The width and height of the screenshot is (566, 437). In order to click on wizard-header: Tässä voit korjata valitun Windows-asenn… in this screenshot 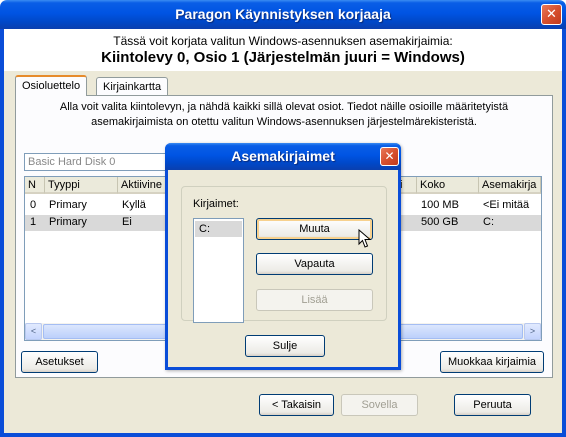, I will do `click(283, 50)`.